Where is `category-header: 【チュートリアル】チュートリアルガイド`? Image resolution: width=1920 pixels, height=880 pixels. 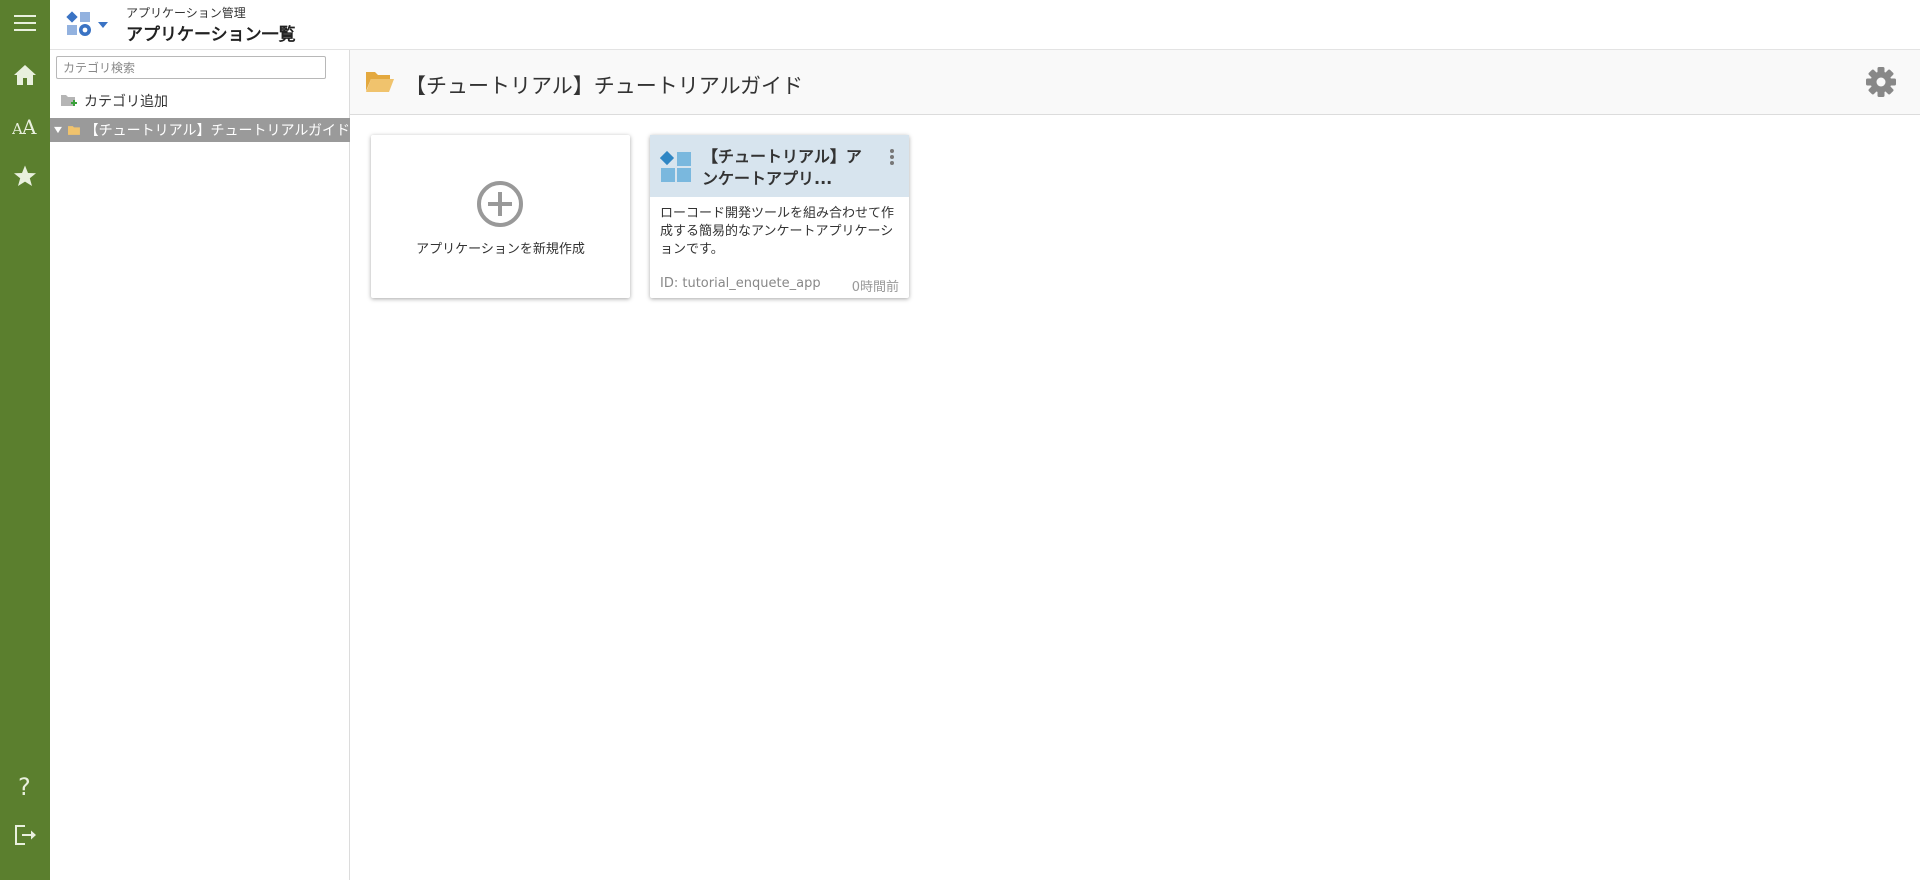
category-header: 【チュートリアル】チュートリアルガイド is located at coordinates (1135, 82).